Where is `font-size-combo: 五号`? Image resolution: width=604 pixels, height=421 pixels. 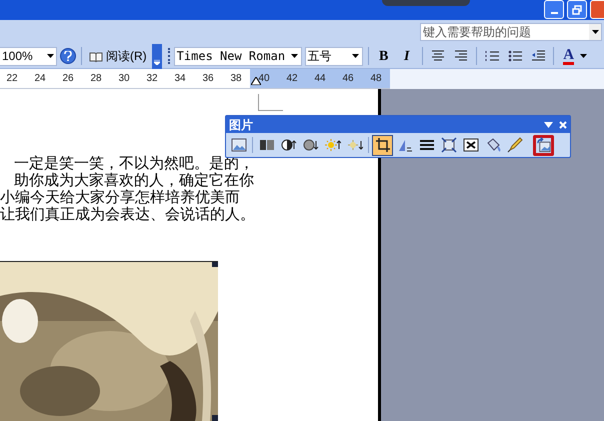 font-size-combo: 五号 is located at coordinates (333, 56).